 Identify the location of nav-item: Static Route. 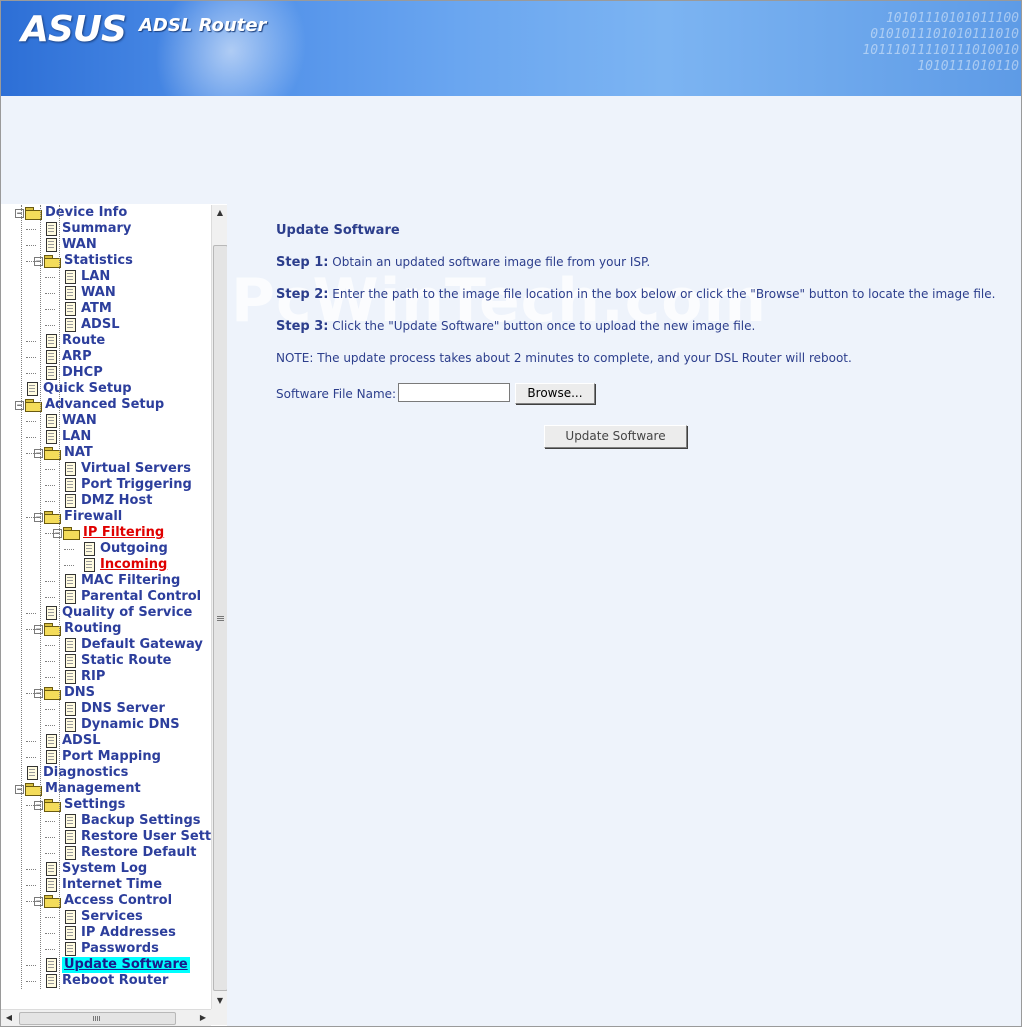
(112, 661).